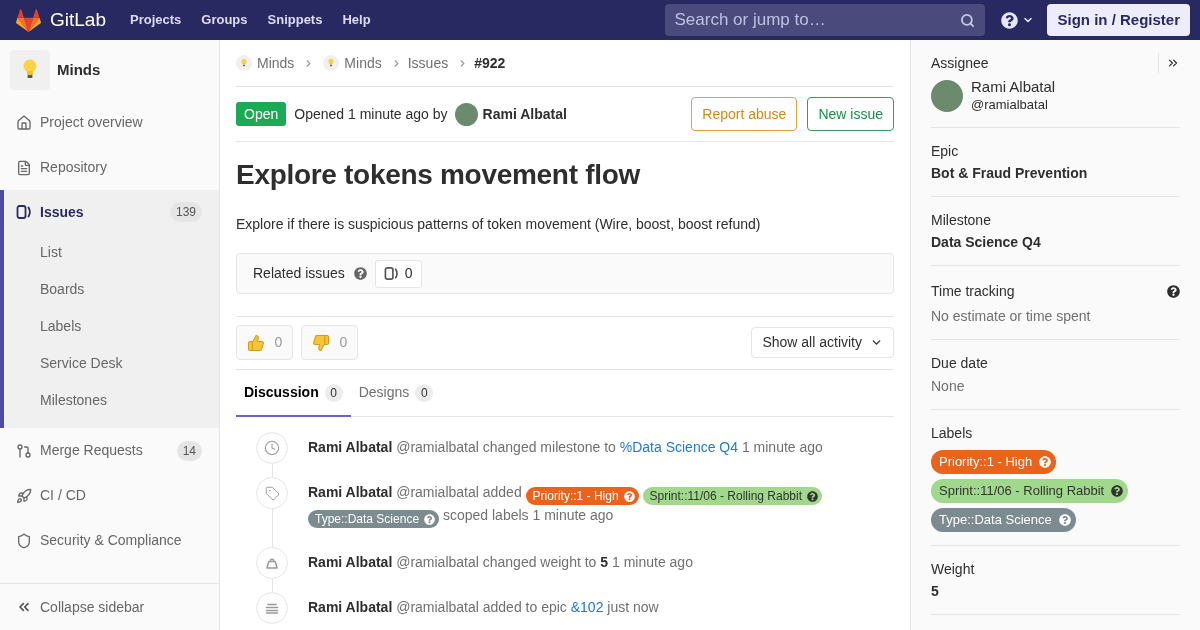  Describe the element at coordinates (111, 540) in the screenshot. I see `nav-item: Security & Compliance` at that location.